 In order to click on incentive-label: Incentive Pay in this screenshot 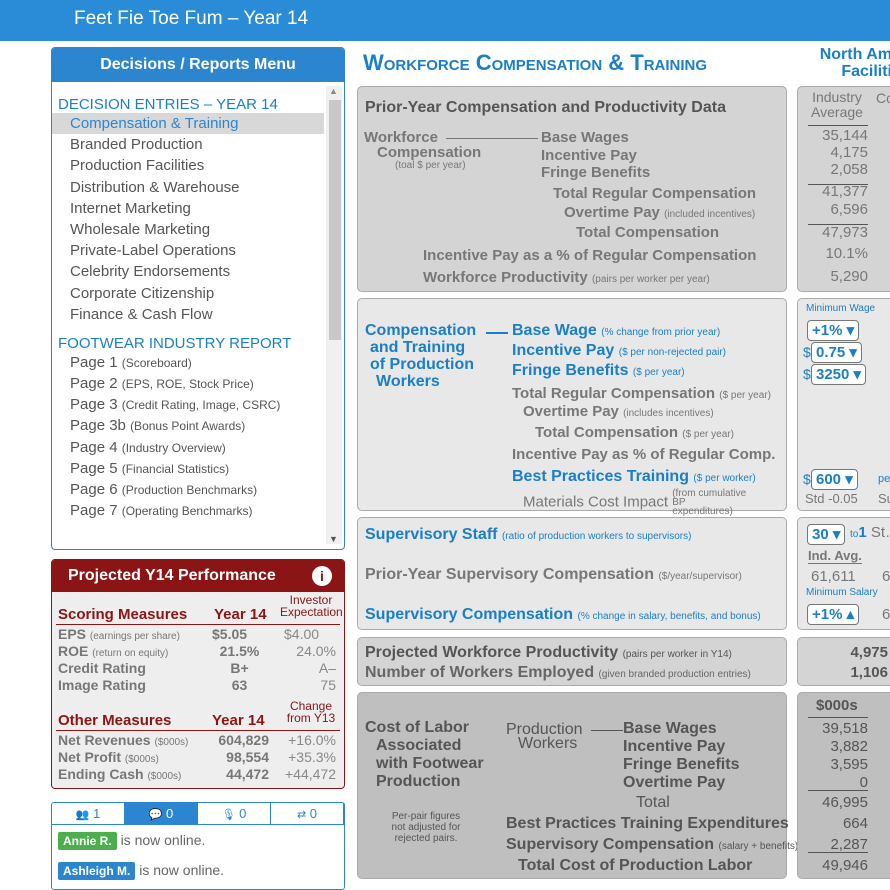, I will do `click(563, 350)`.